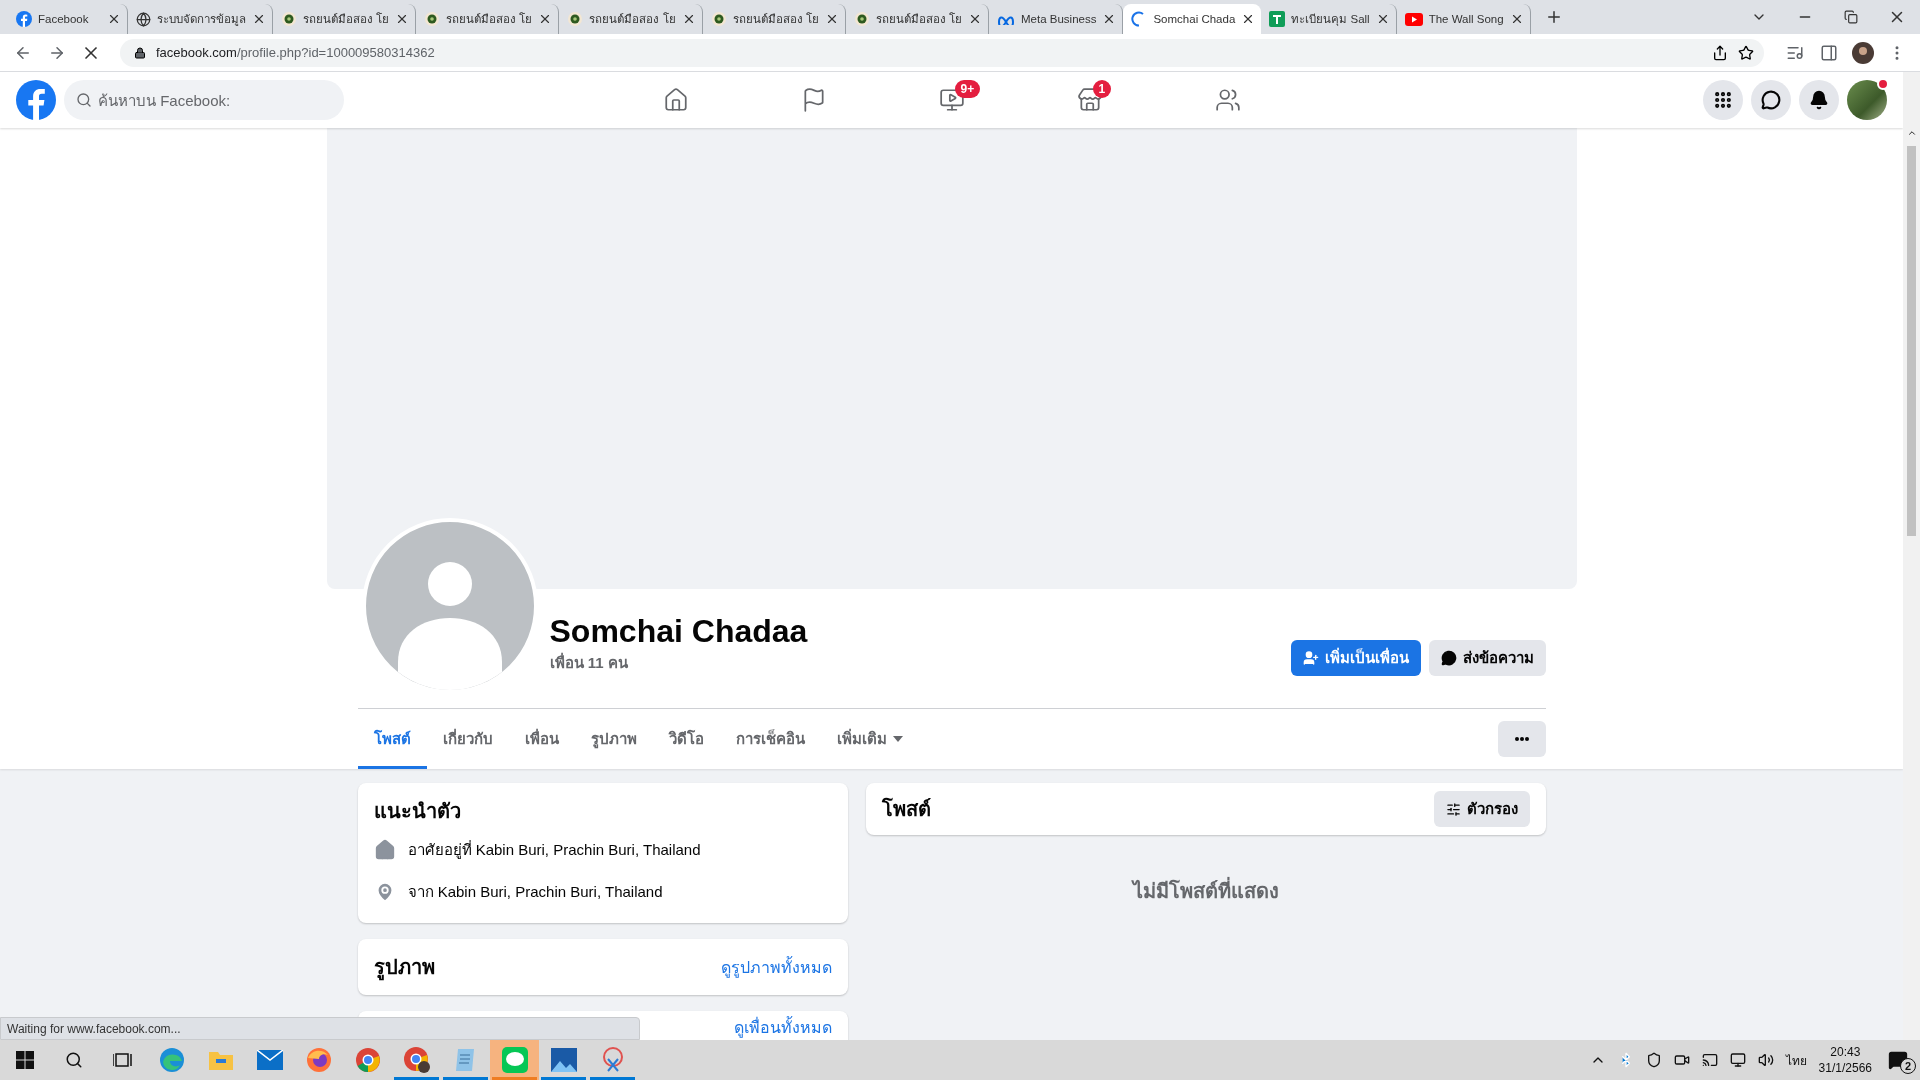 The width and height of the screenshot is (1920, 1080). What do you see at coordinates (541, 739) in the screenshot?
I see `profile-tab: เพื่อน` at bounding box center [541, 739].